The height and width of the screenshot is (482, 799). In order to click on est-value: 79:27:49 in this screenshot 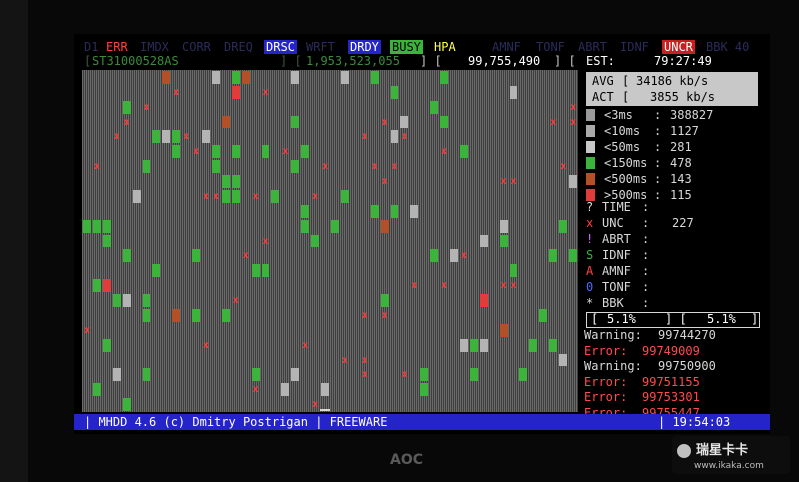, I will do `click(683, 61)`.